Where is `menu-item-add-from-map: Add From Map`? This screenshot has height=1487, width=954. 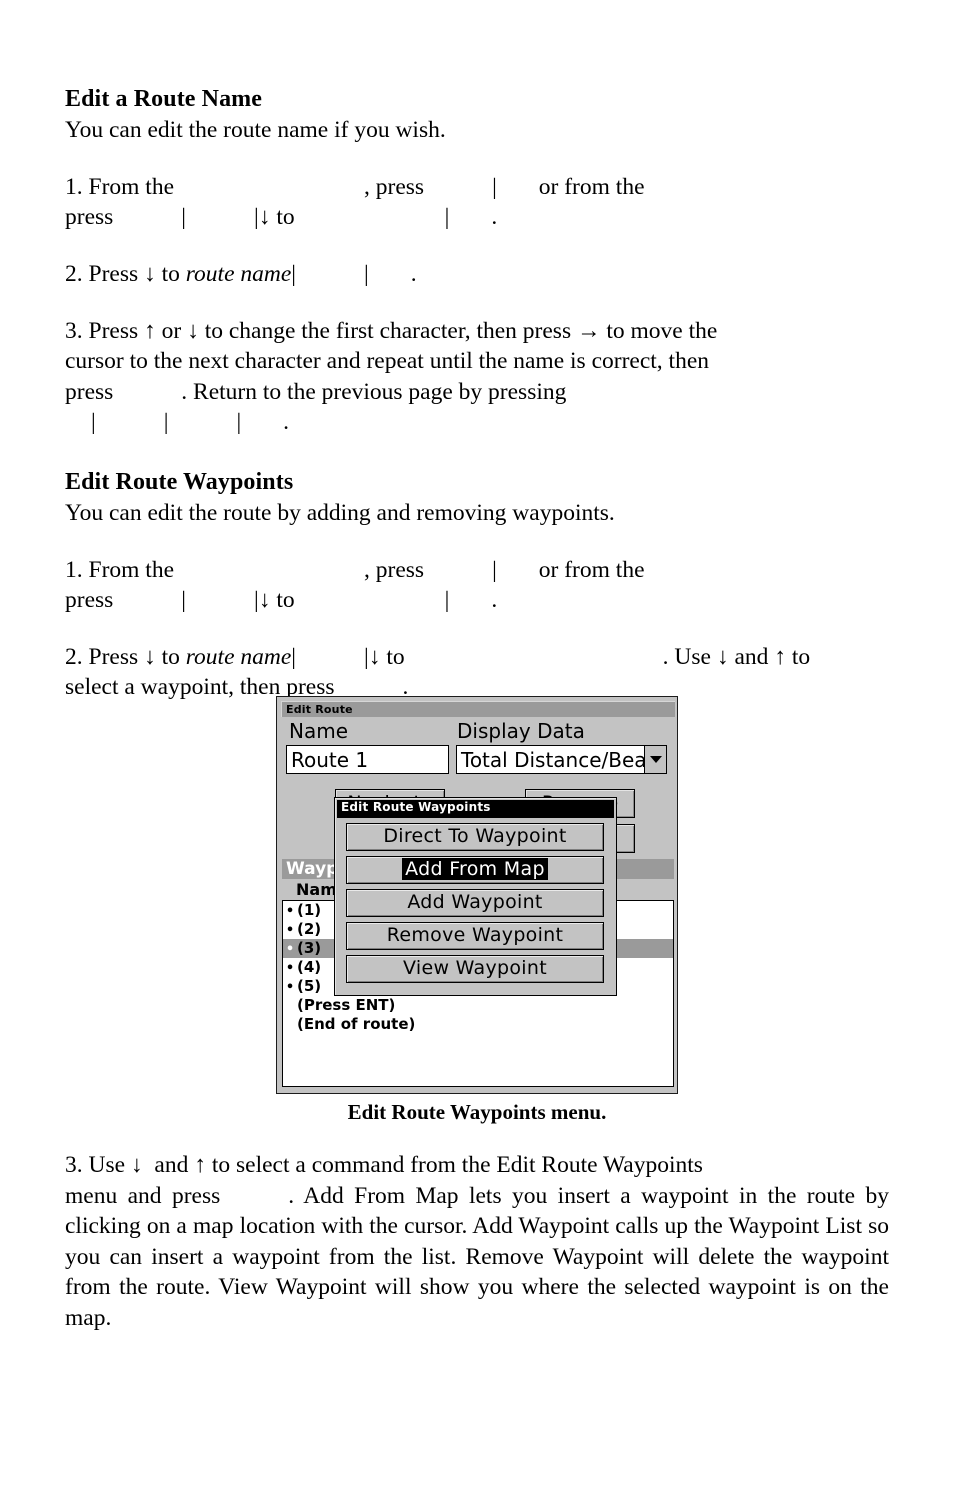 menu-item-add-from-map: Add From Map is located at coordinates (475, 870).